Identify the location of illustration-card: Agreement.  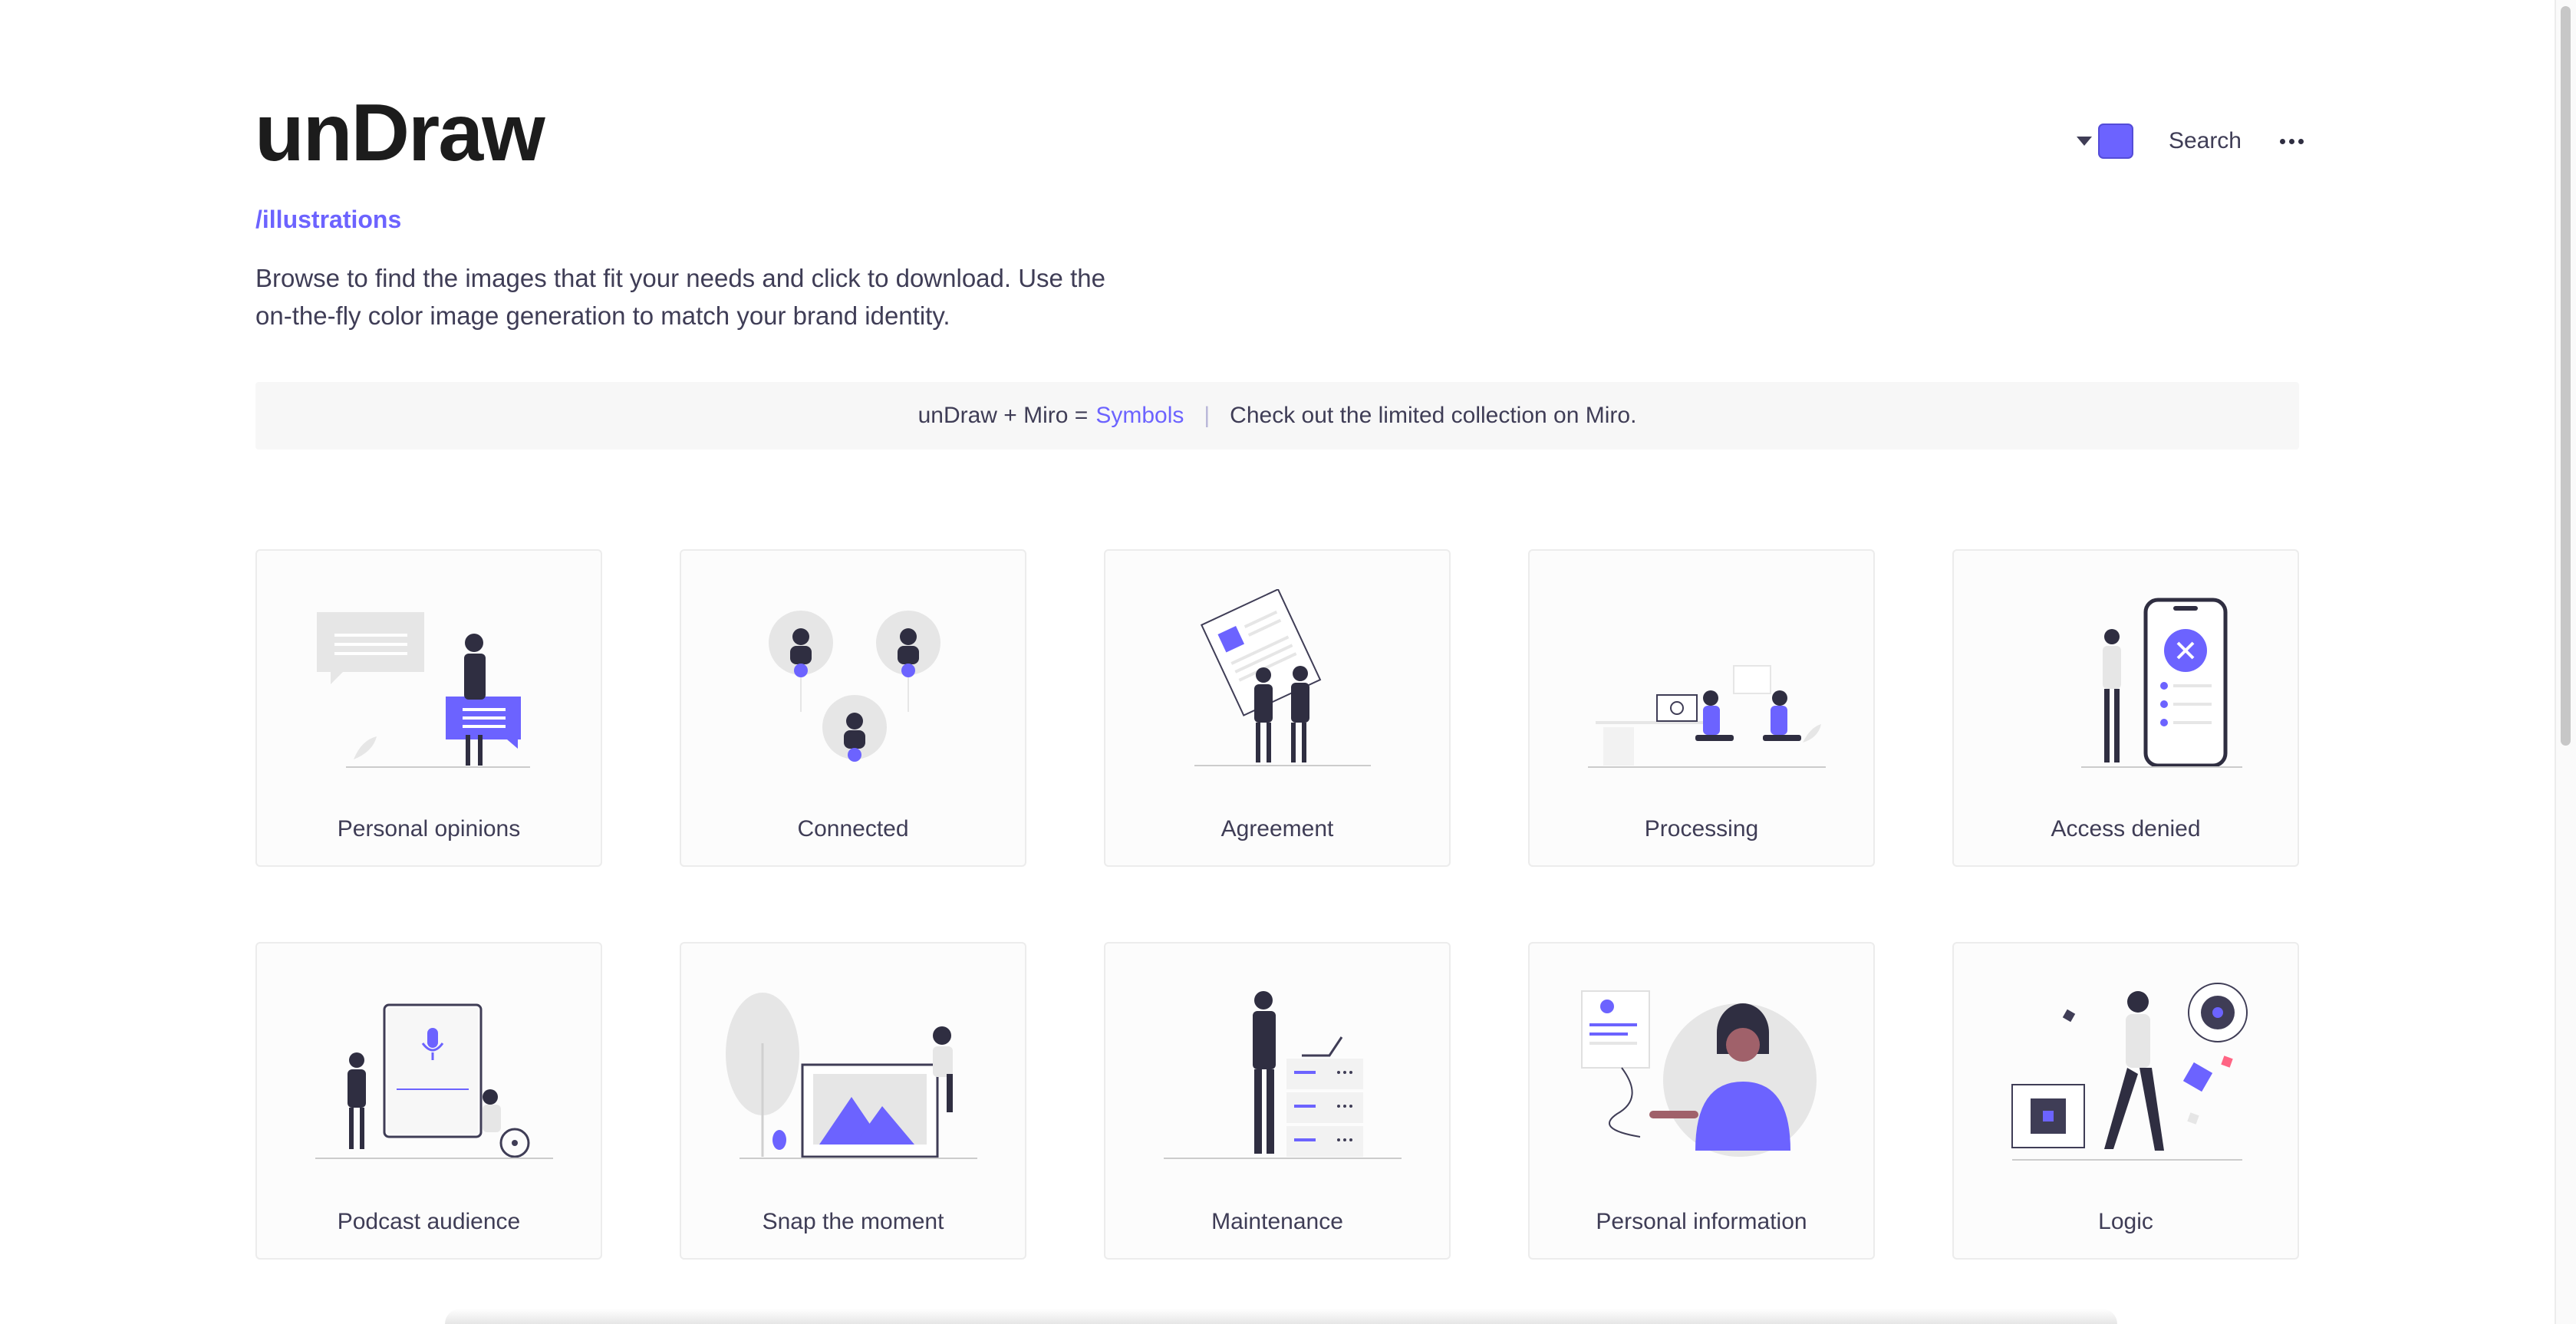
(1277, 708).